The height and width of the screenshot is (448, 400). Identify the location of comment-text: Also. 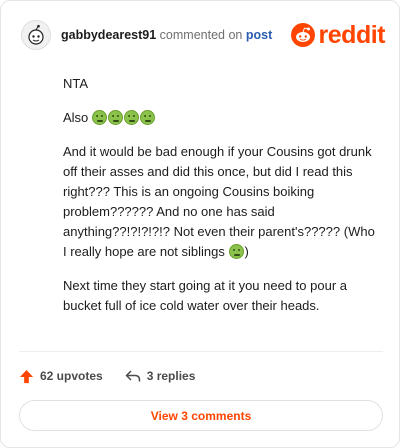
(76, 117).